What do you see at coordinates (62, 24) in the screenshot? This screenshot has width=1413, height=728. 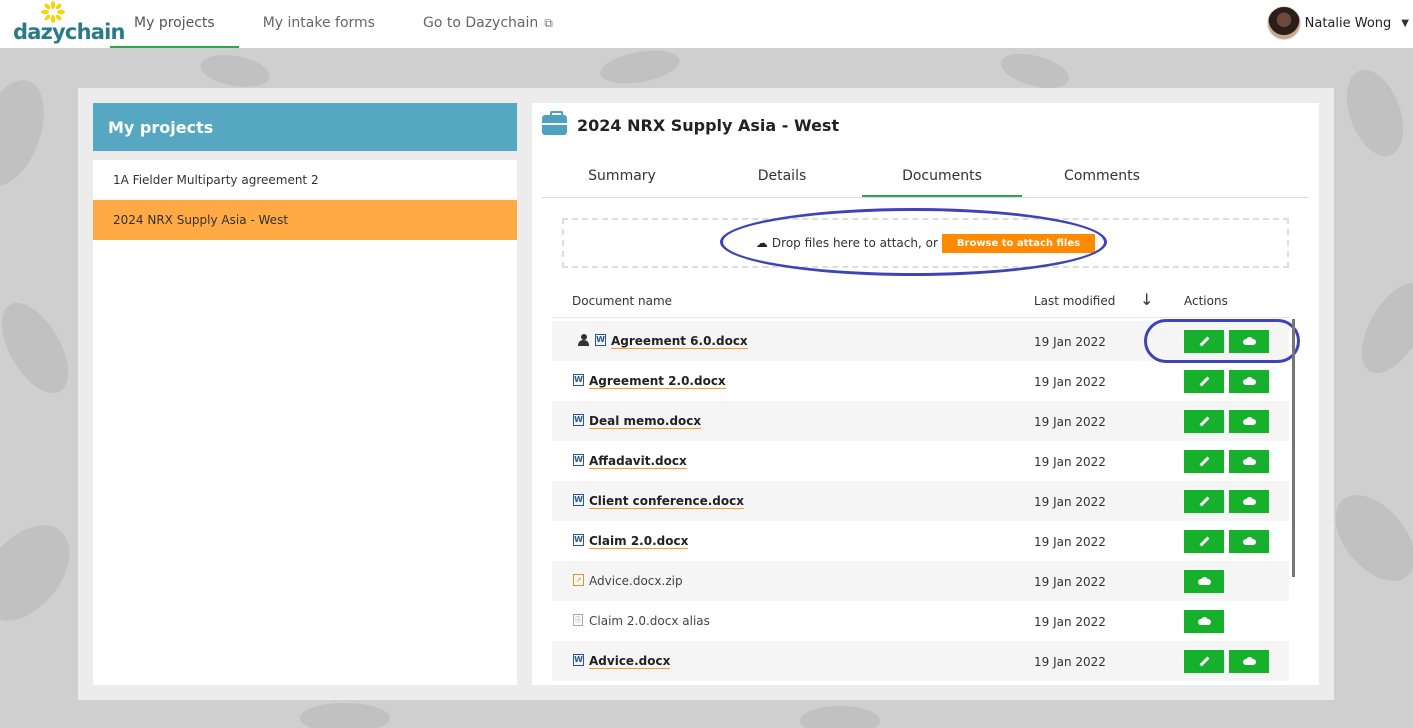 I see `dazychain-logo: dazychain` at bounding box center [62, 24].